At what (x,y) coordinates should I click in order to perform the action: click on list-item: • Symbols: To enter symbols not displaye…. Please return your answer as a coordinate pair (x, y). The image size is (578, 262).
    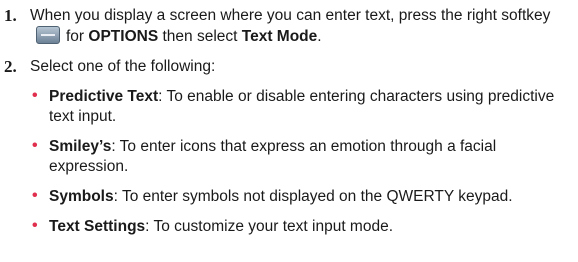
    Looking at the image, I should click on (304, 197).